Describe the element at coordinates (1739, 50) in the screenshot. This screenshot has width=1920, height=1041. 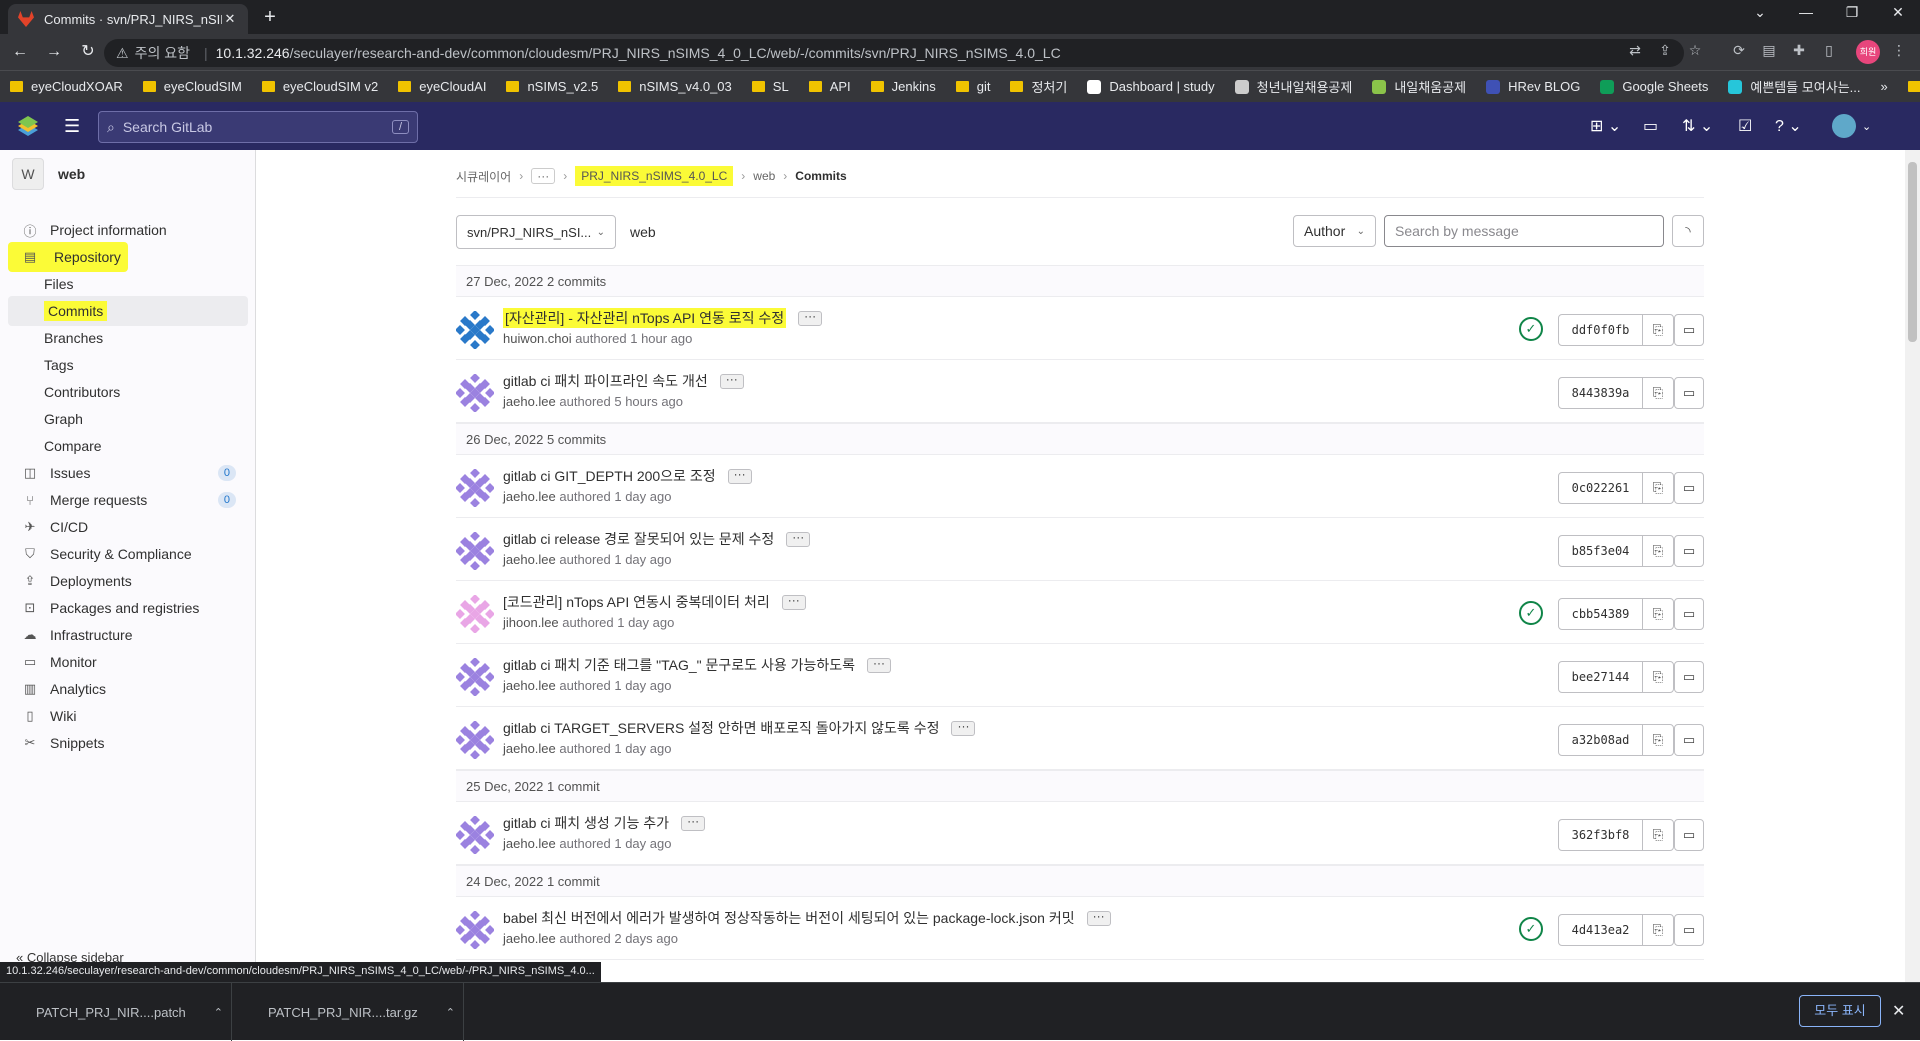
I see `extension-icon: ⟳` at that location.